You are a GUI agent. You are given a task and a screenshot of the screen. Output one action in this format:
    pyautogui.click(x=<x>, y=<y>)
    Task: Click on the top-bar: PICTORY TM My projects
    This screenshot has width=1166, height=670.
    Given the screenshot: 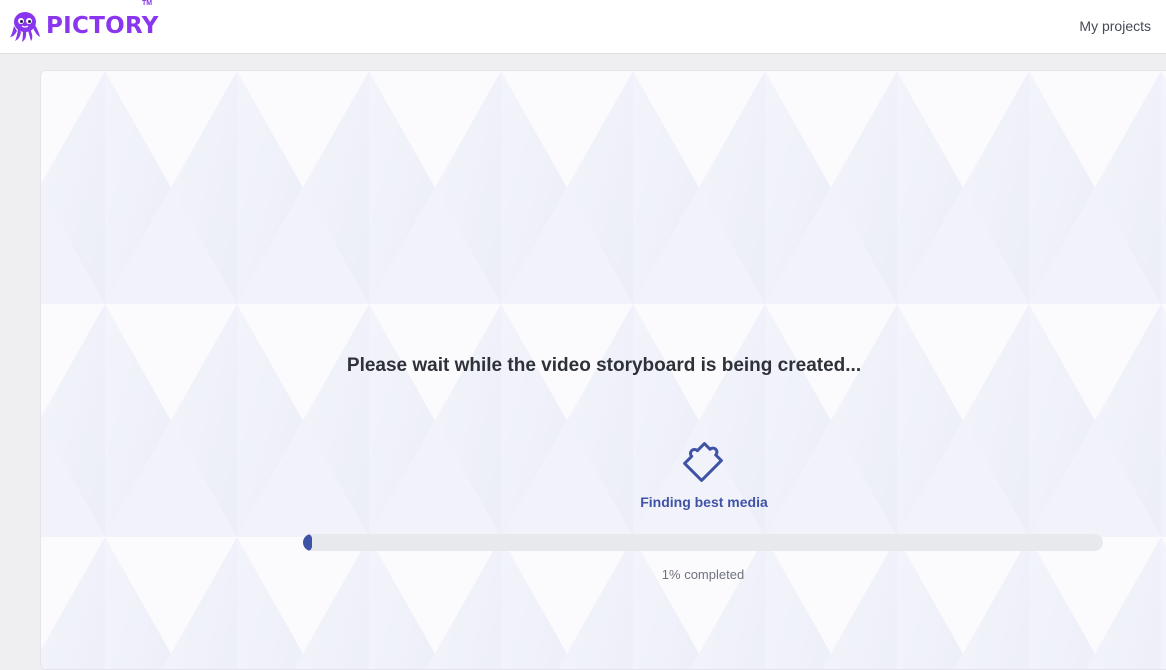 What is the action you would take?
    pyautogui.click(x=583, y=27)
    